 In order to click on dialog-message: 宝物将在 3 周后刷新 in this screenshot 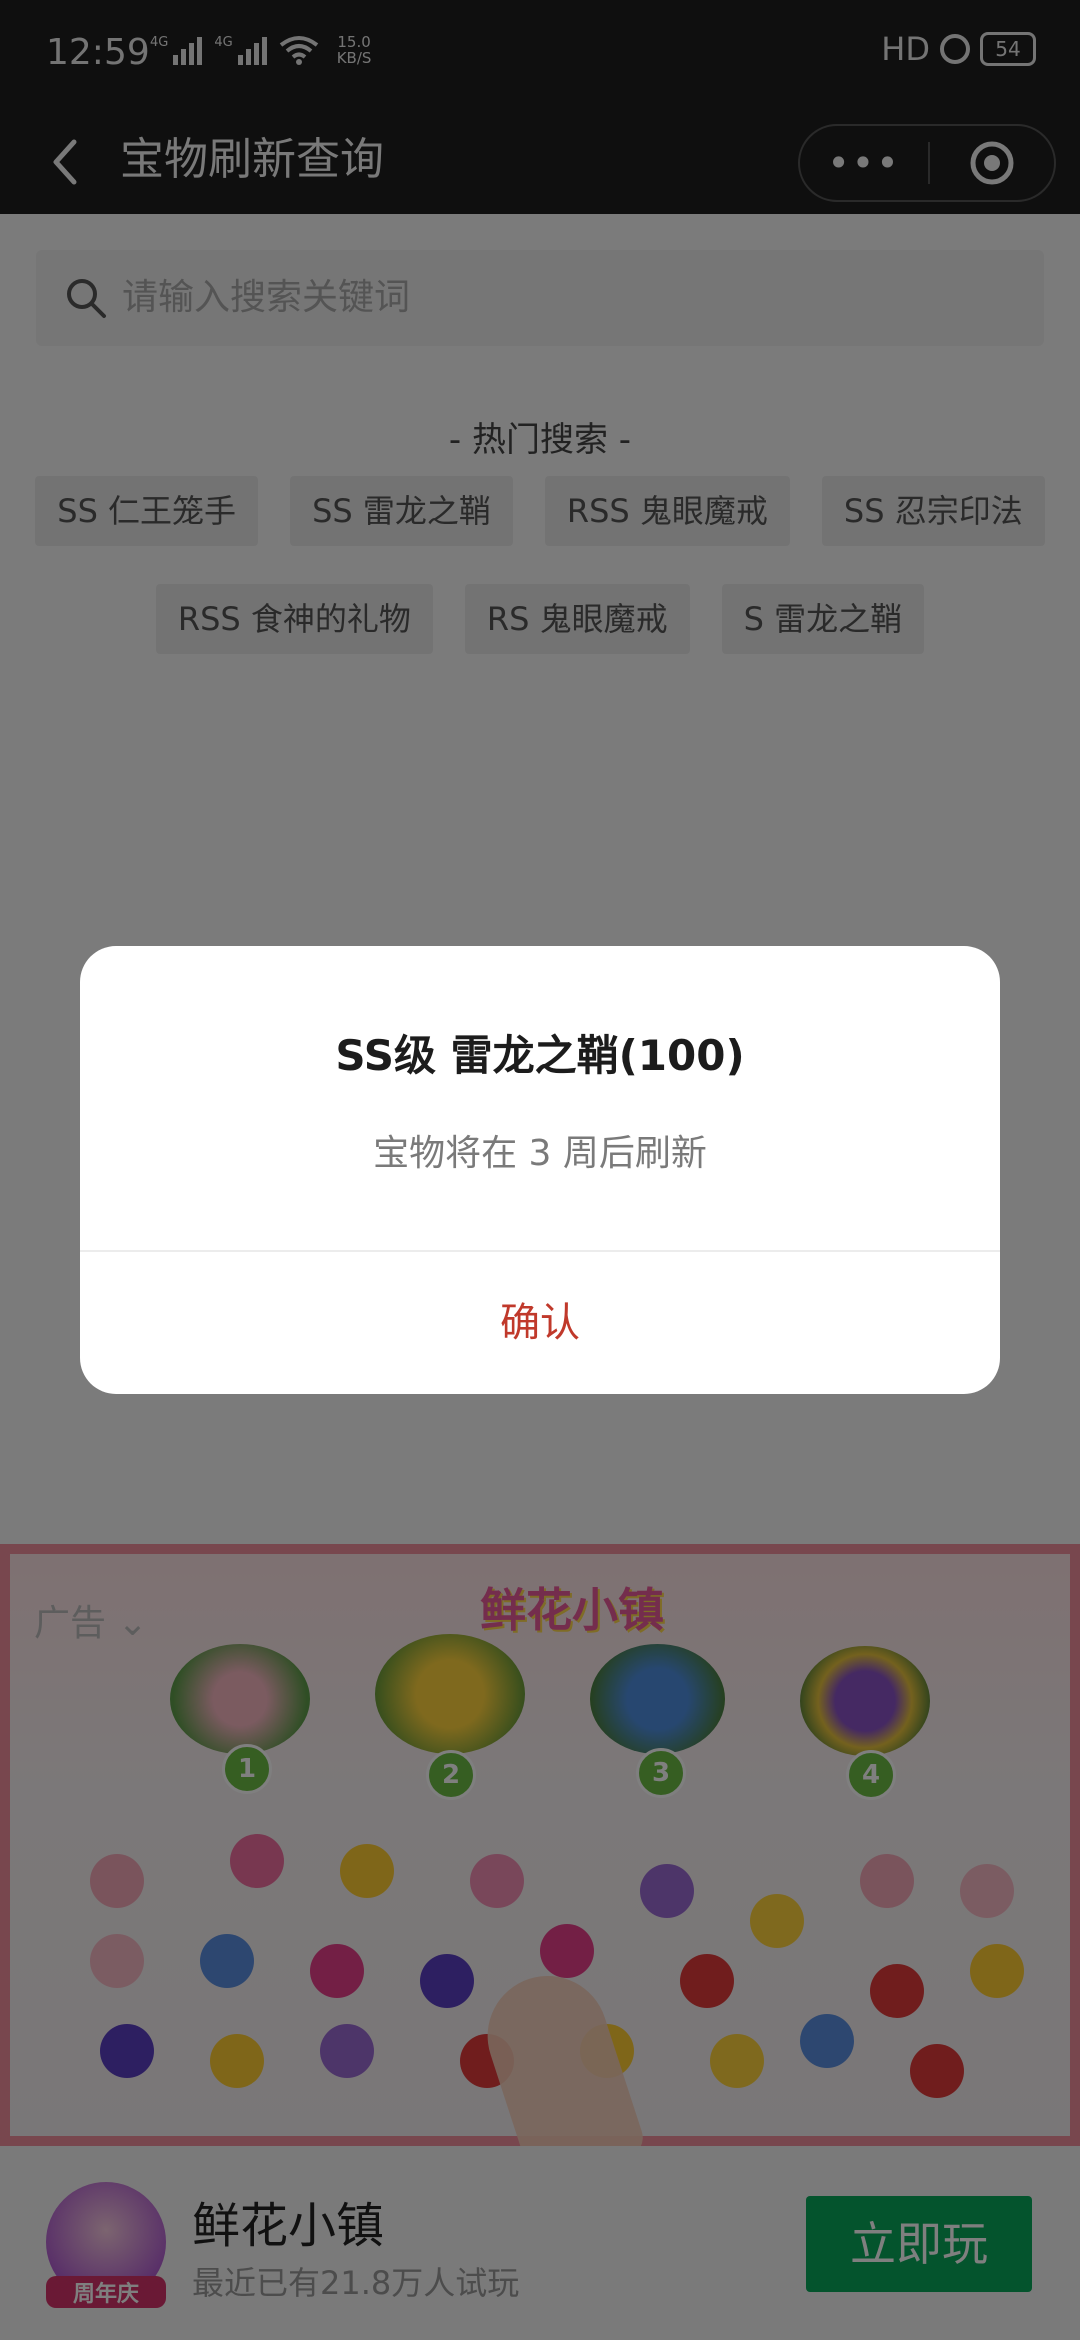, I will do `click(540, 1153)`.